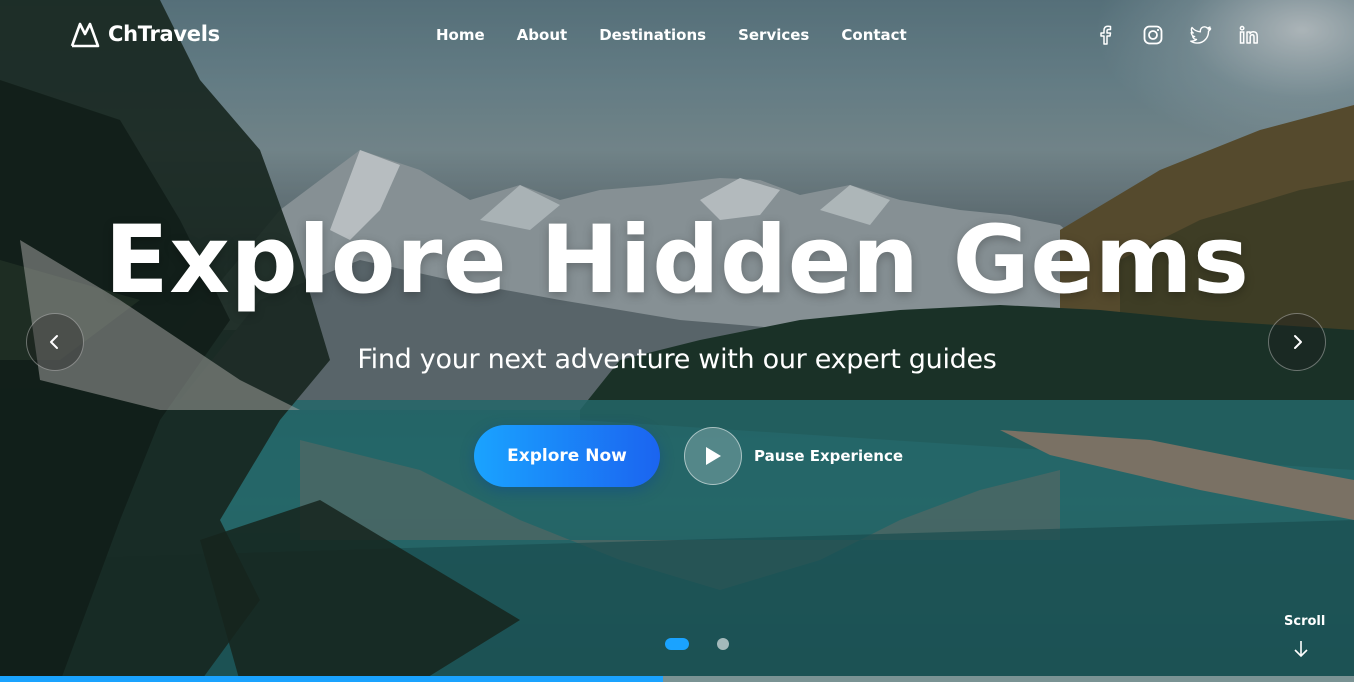 The height and width of the screenshot is (682, 1354). Describe the element at coordinates (677, 260) in the screenshot. I see `hero-headline: Explore Hidden Gems` at that location.